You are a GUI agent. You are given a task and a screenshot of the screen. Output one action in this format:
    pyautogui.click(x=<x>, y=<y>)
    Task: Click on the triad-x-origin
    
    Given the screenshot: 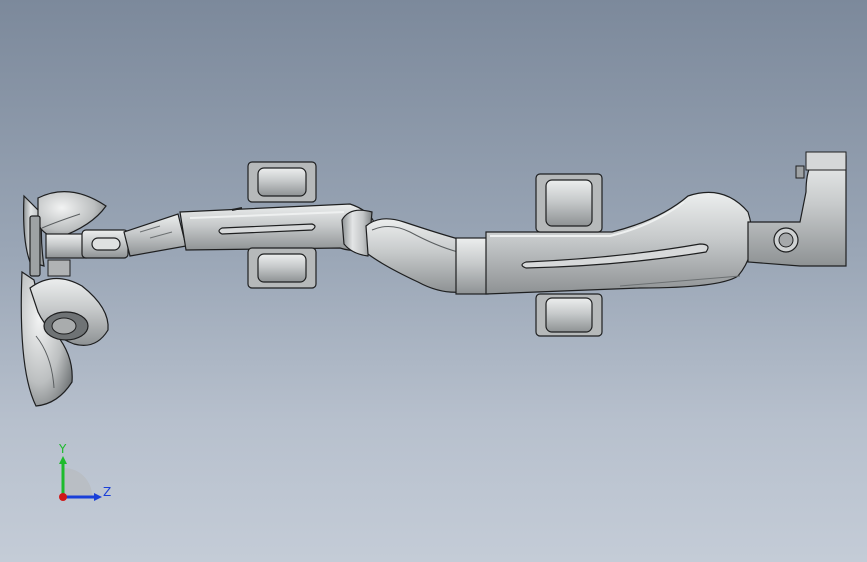 What is the action you would take?
    pyautogui.click(x=63, y=497)
    